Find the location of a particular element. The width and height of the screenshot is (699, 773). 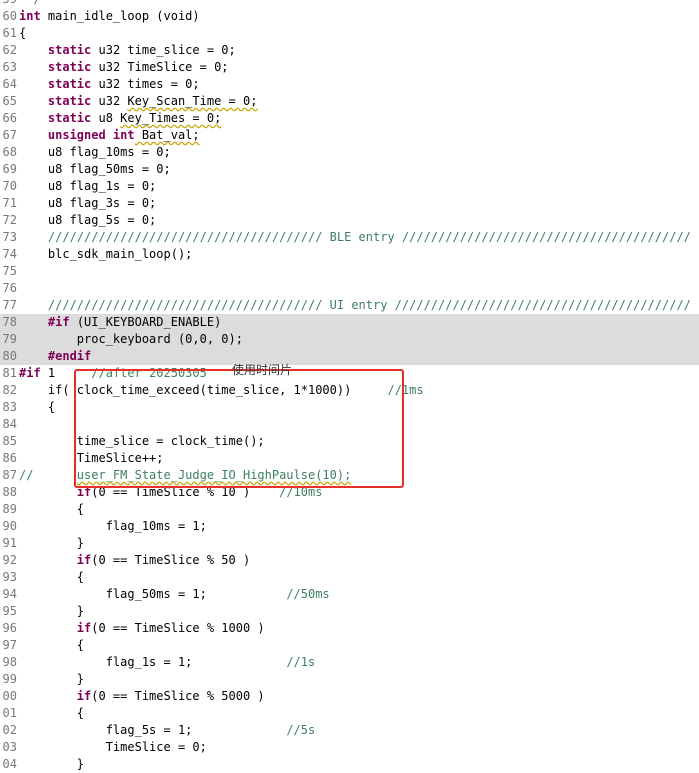

code-line: 96 if(0 == TimeSlice % 1000 ) is located at coordinates (349, 628).